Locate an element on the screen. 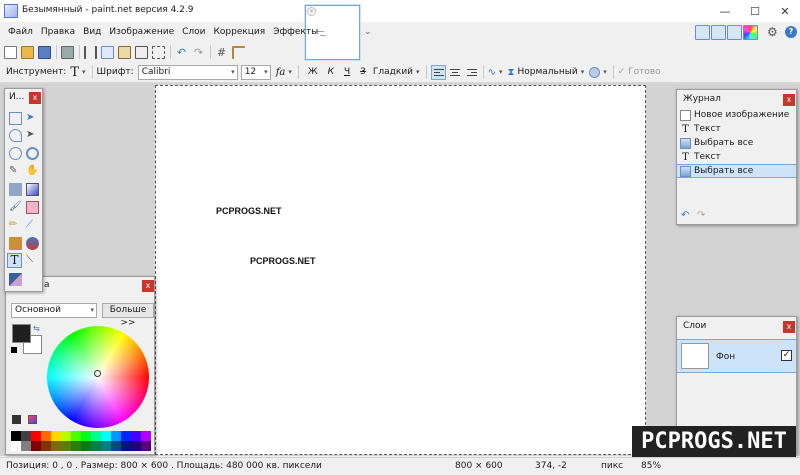 The height and width of the screenshot is (475, 800). layer-row: Фон ✓ is located at coordinates (736, 356).